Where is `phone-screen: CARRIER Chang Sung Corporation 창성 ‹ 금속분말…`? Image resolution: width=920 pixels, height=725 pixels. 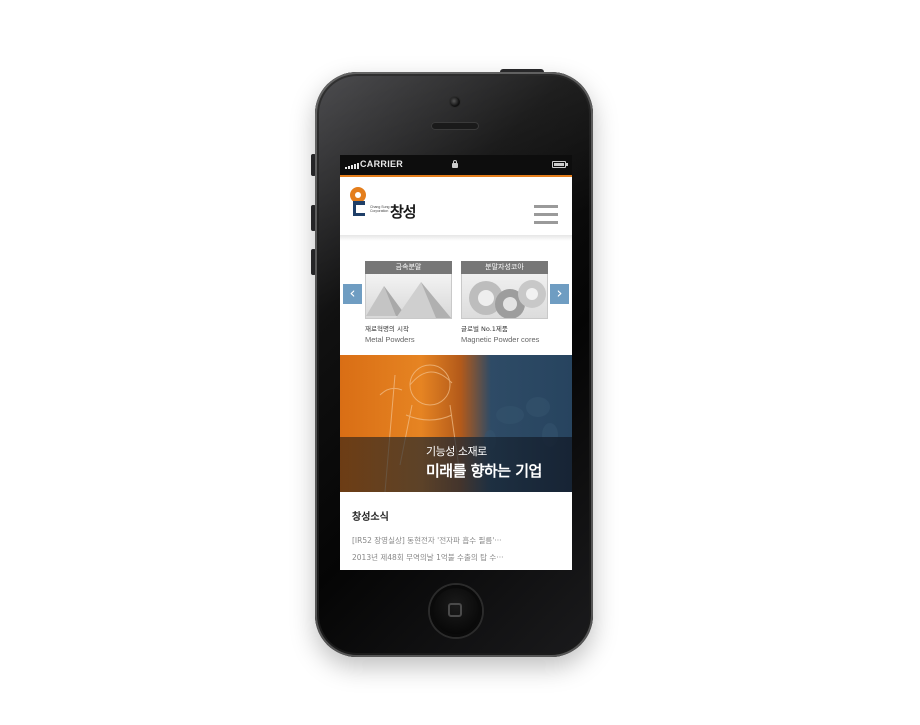 phone-screen: CARRIER Chang Sung Corporation 창성 ‹ 금속분말… is located at coordinates (456, 362).